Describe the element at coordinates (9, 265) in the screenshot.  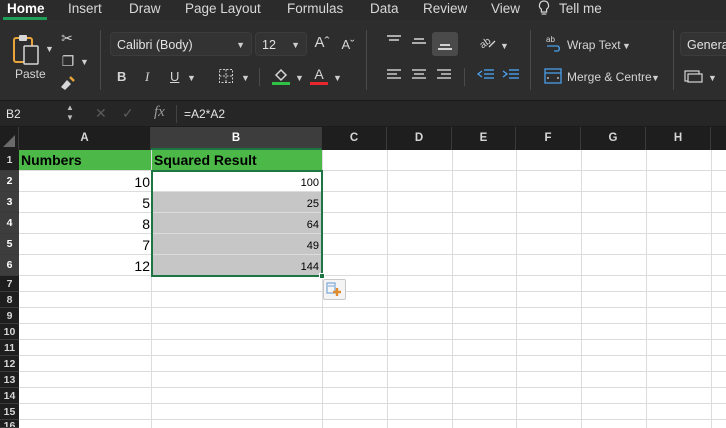
I see `row-header-6: 6` at that location.